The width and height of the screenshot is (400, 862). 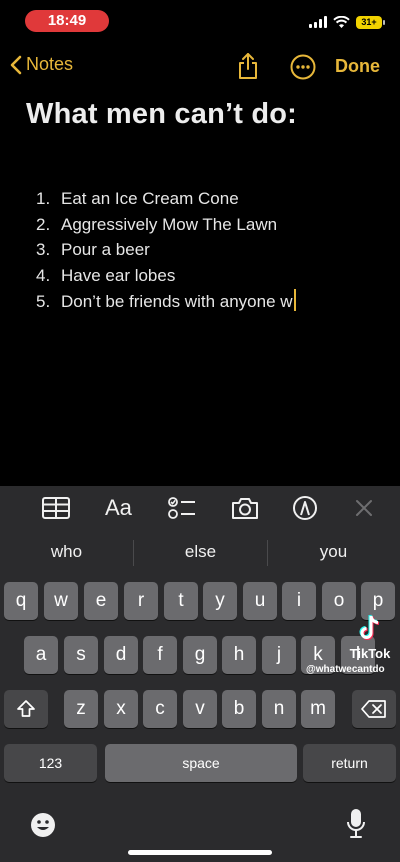 I want to click on list-text: Don’t be friends with anyone w, so click(x=177, y=301).